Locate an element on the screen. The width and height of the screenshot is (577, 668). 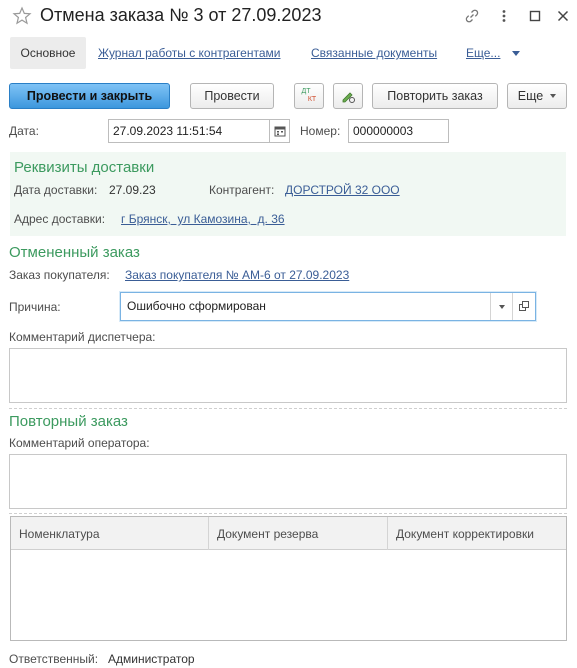
customer-order-label: Заказ покупателя: is located at coordinates (59, 275).